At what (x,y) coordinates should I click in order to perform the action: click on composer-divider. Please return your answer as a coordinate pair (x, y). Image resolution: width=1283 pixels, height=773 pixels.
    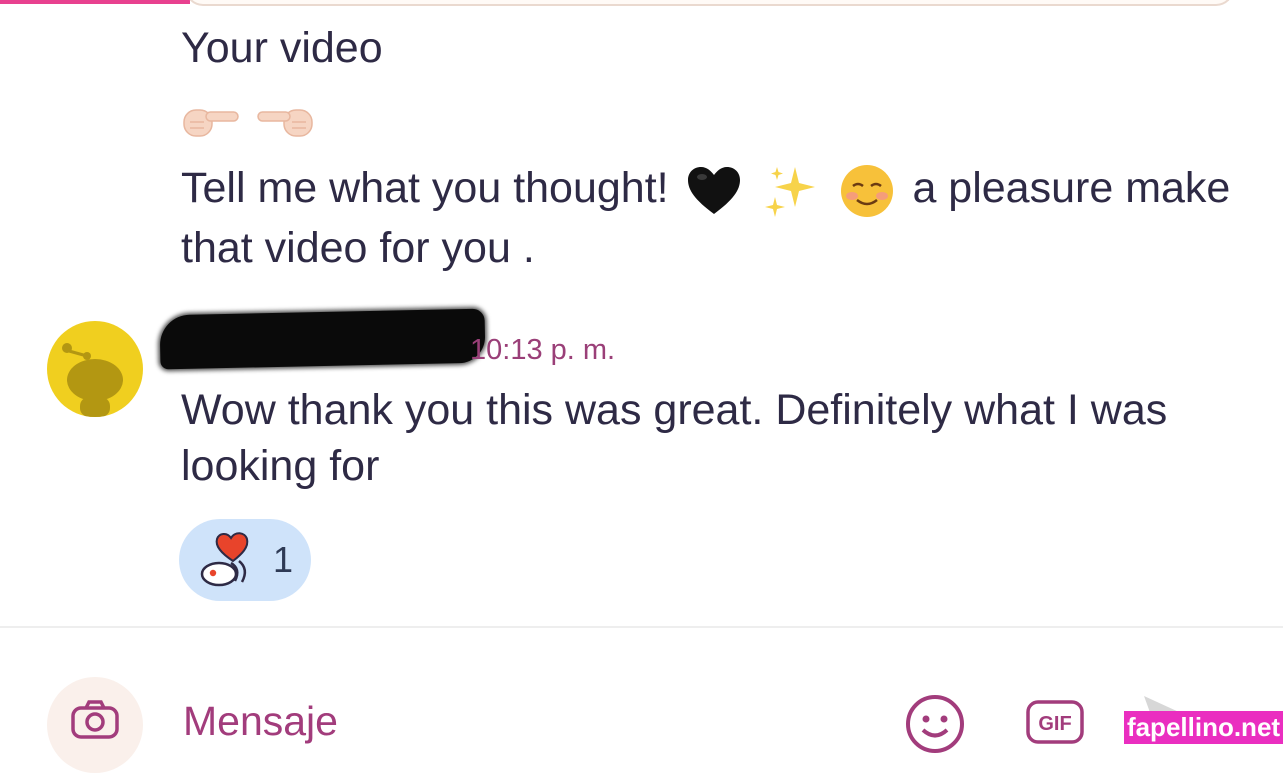
    Looking at the image, I should click on (641, 627).